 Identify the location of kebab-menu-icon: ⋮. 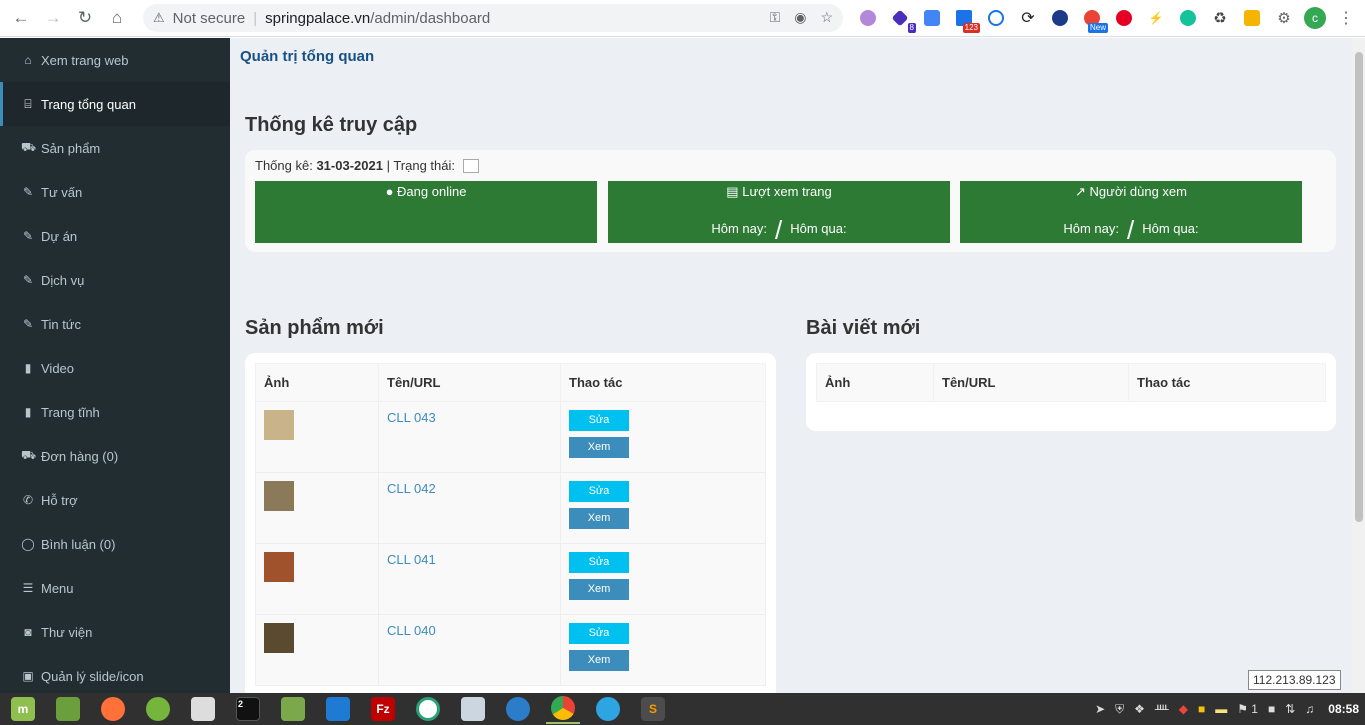
(1346, 18).